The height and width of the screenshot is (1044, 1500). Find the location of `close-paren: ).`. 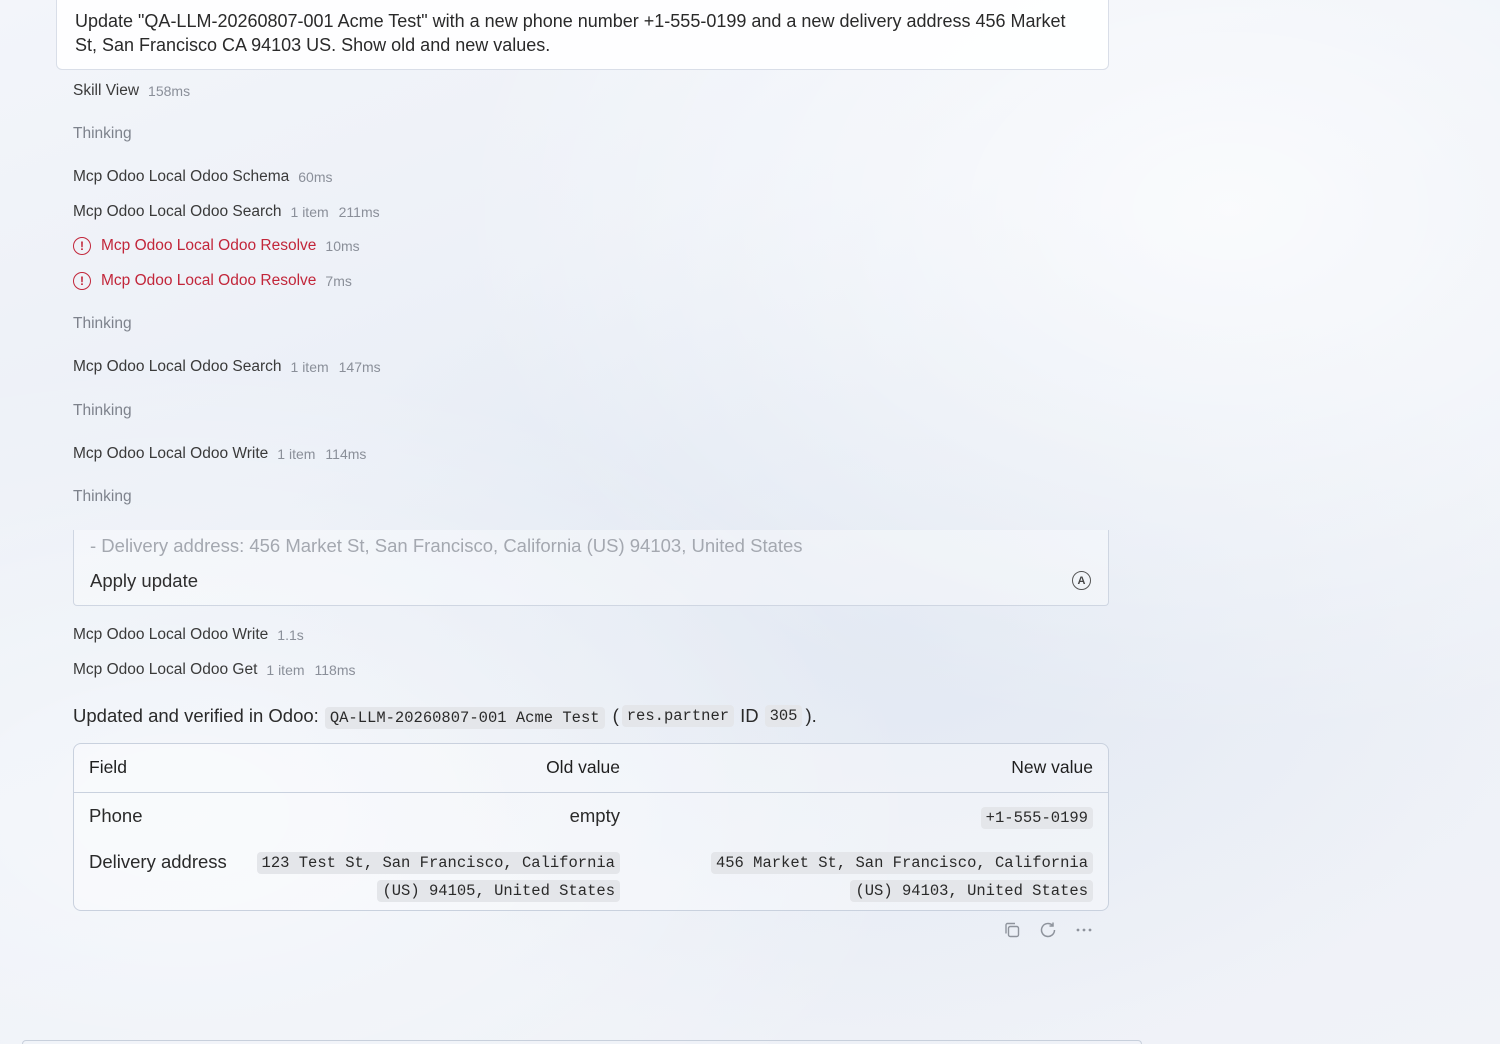

close-paren: ). is located at coordinates (811, 715).